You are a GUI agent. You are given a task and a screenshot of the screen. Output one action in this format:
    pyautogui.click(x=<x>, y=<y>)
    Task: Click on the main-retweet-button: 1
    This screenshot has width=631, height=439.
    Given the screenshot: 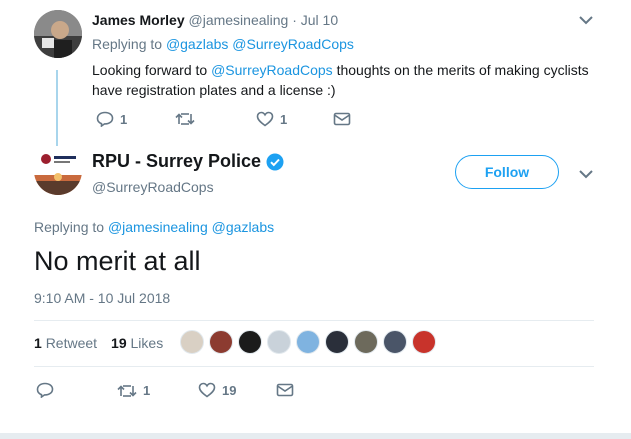 What is the action you would take?
    pyautogui.click(x=133, y=390)
    